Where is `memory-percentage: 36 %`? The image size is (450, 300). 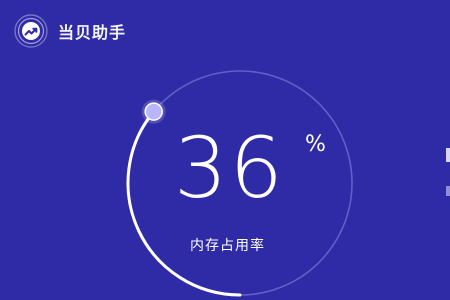
memory-percentage: 36 % is located at coordinates (245, 175).